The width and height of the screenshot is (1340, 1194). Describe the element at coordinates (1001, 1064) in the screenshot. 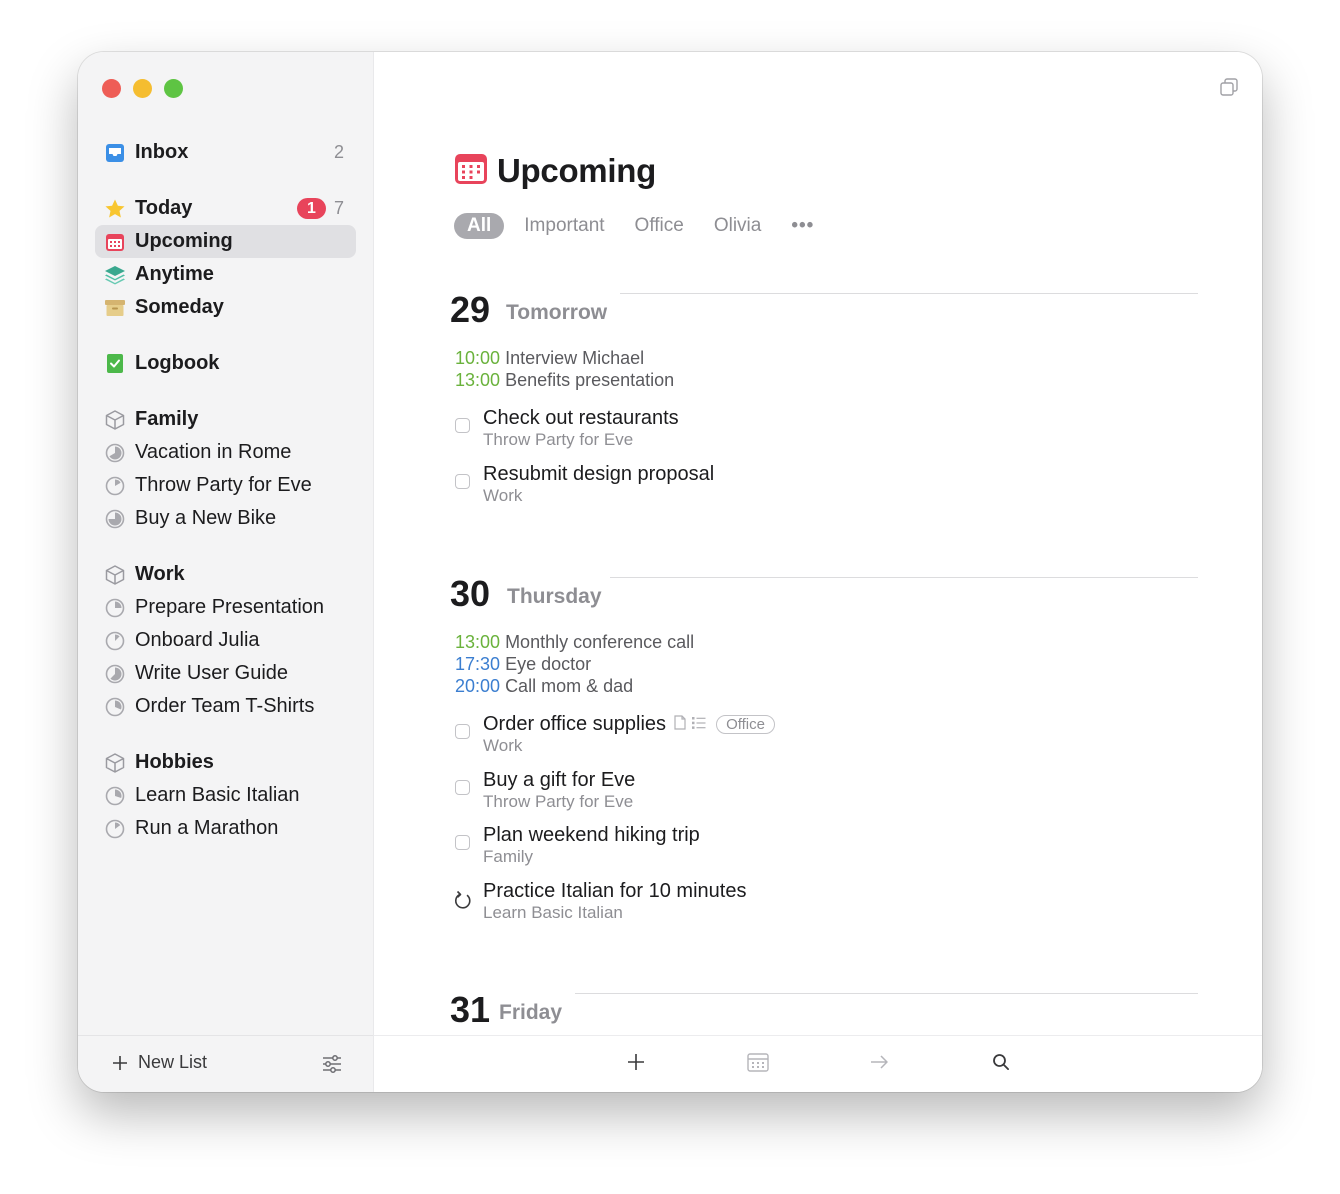

I see `search-icon` at that location.